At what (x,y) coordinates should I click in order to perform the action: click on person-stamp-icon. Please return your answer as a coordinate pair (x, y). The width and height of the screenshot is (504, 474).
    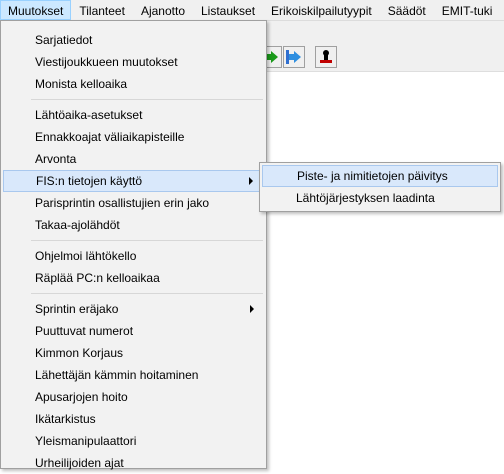
    Looking at the image, I should click on (326, 56).